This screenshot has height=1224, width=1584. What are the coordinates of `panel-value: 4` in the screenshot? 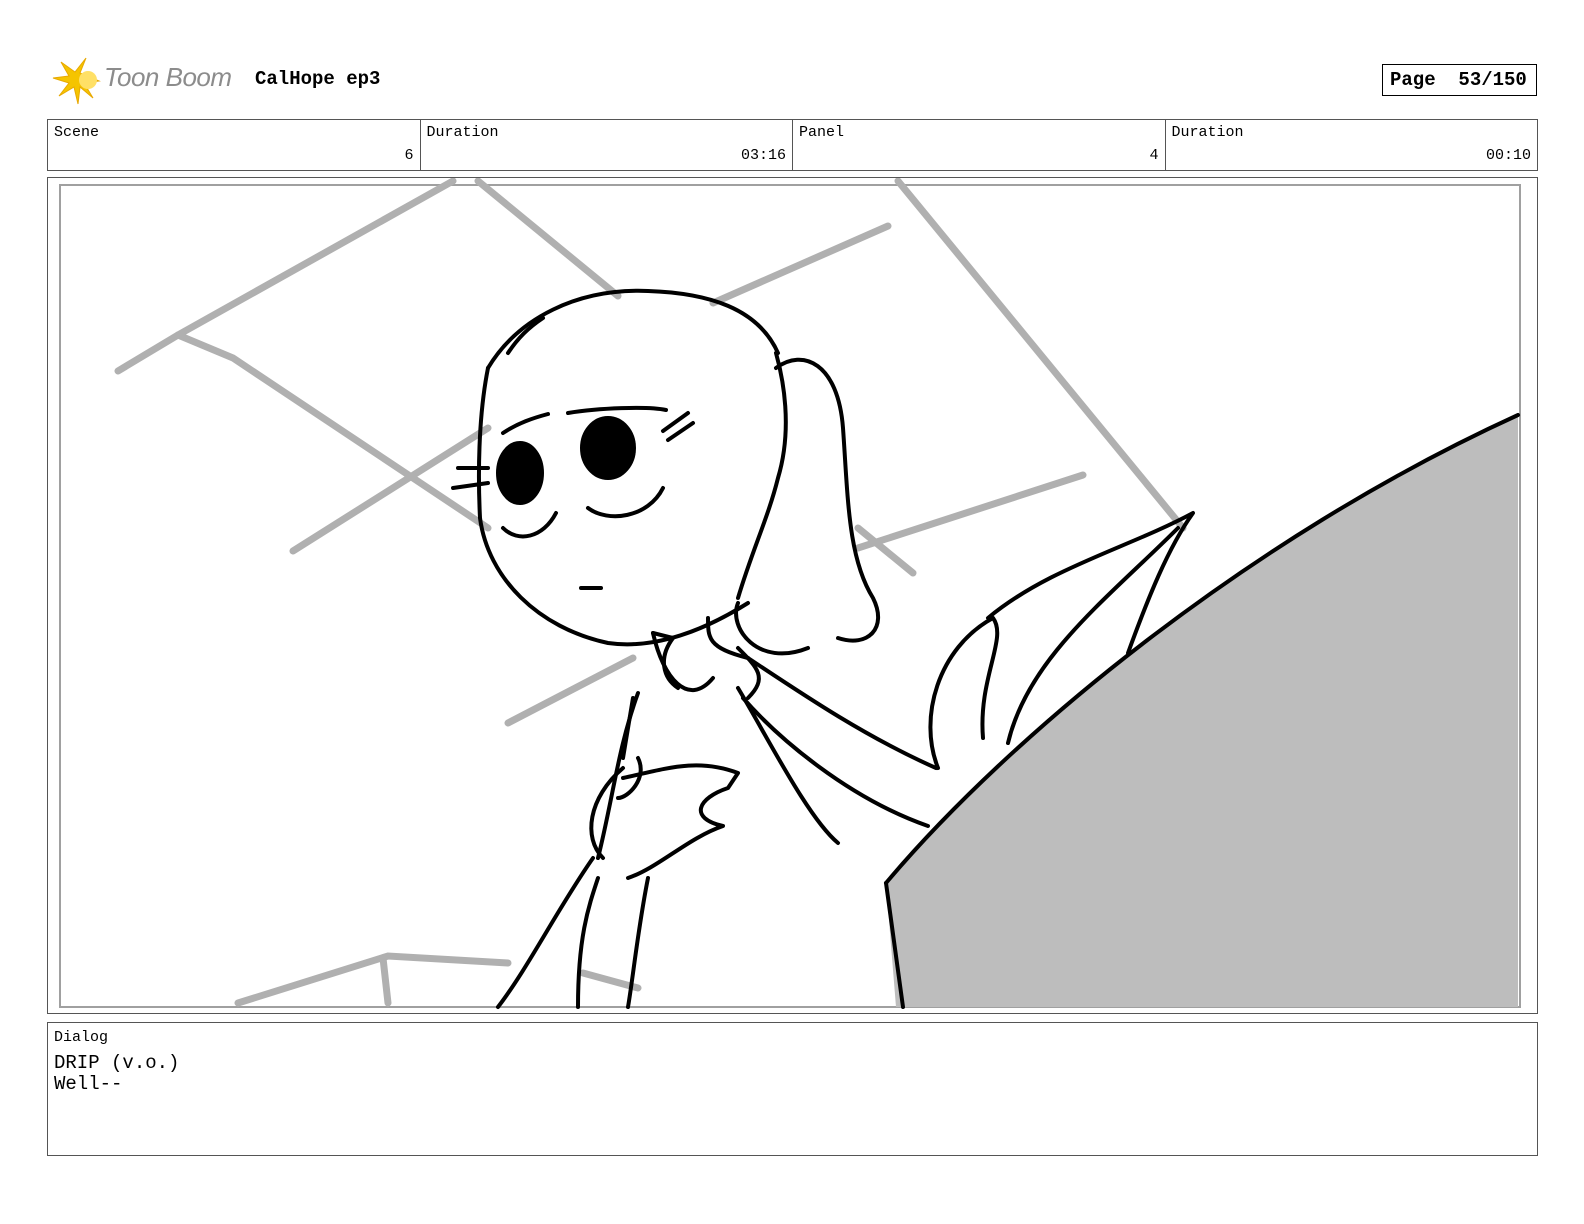 It's located at (1154, 155).